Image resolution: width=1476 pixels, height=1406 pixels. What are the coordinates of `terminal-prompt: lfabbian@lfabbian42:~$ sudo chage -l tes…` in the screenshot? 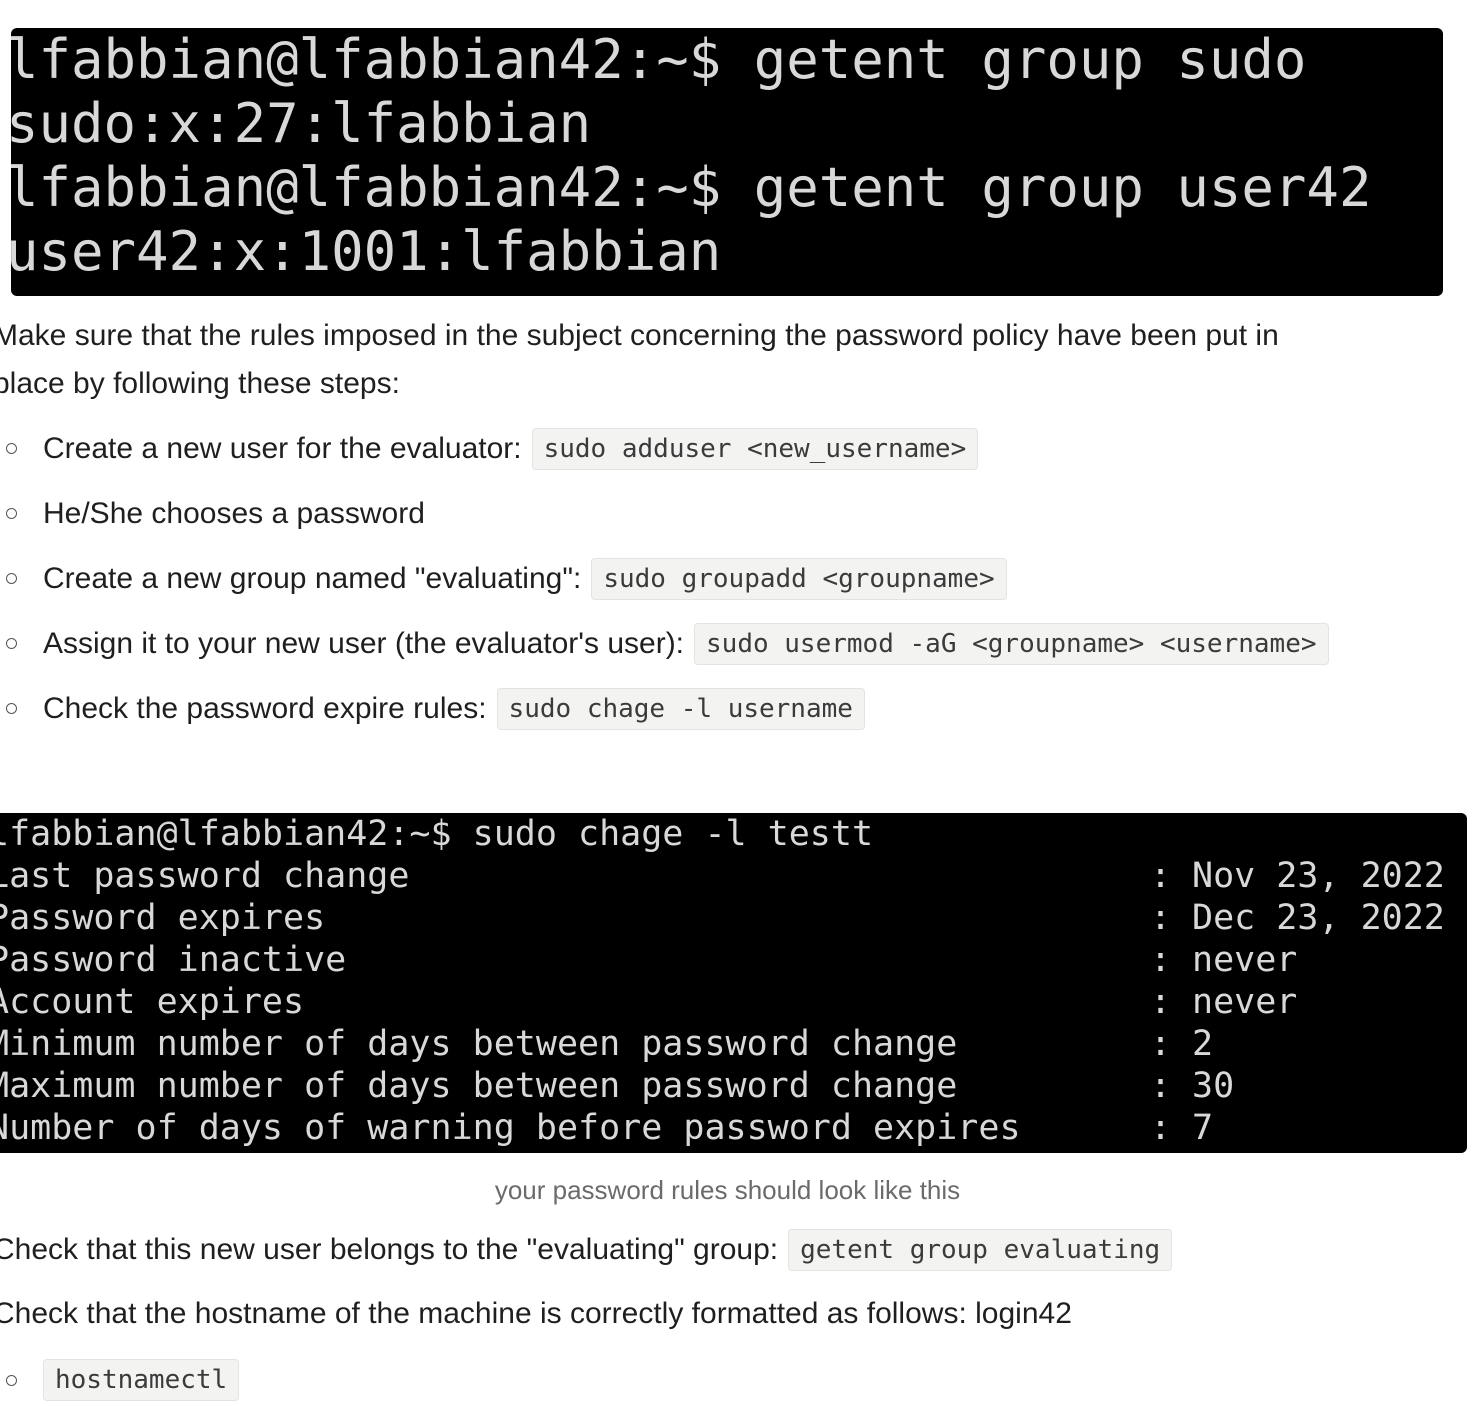 It's located at (437, 834).